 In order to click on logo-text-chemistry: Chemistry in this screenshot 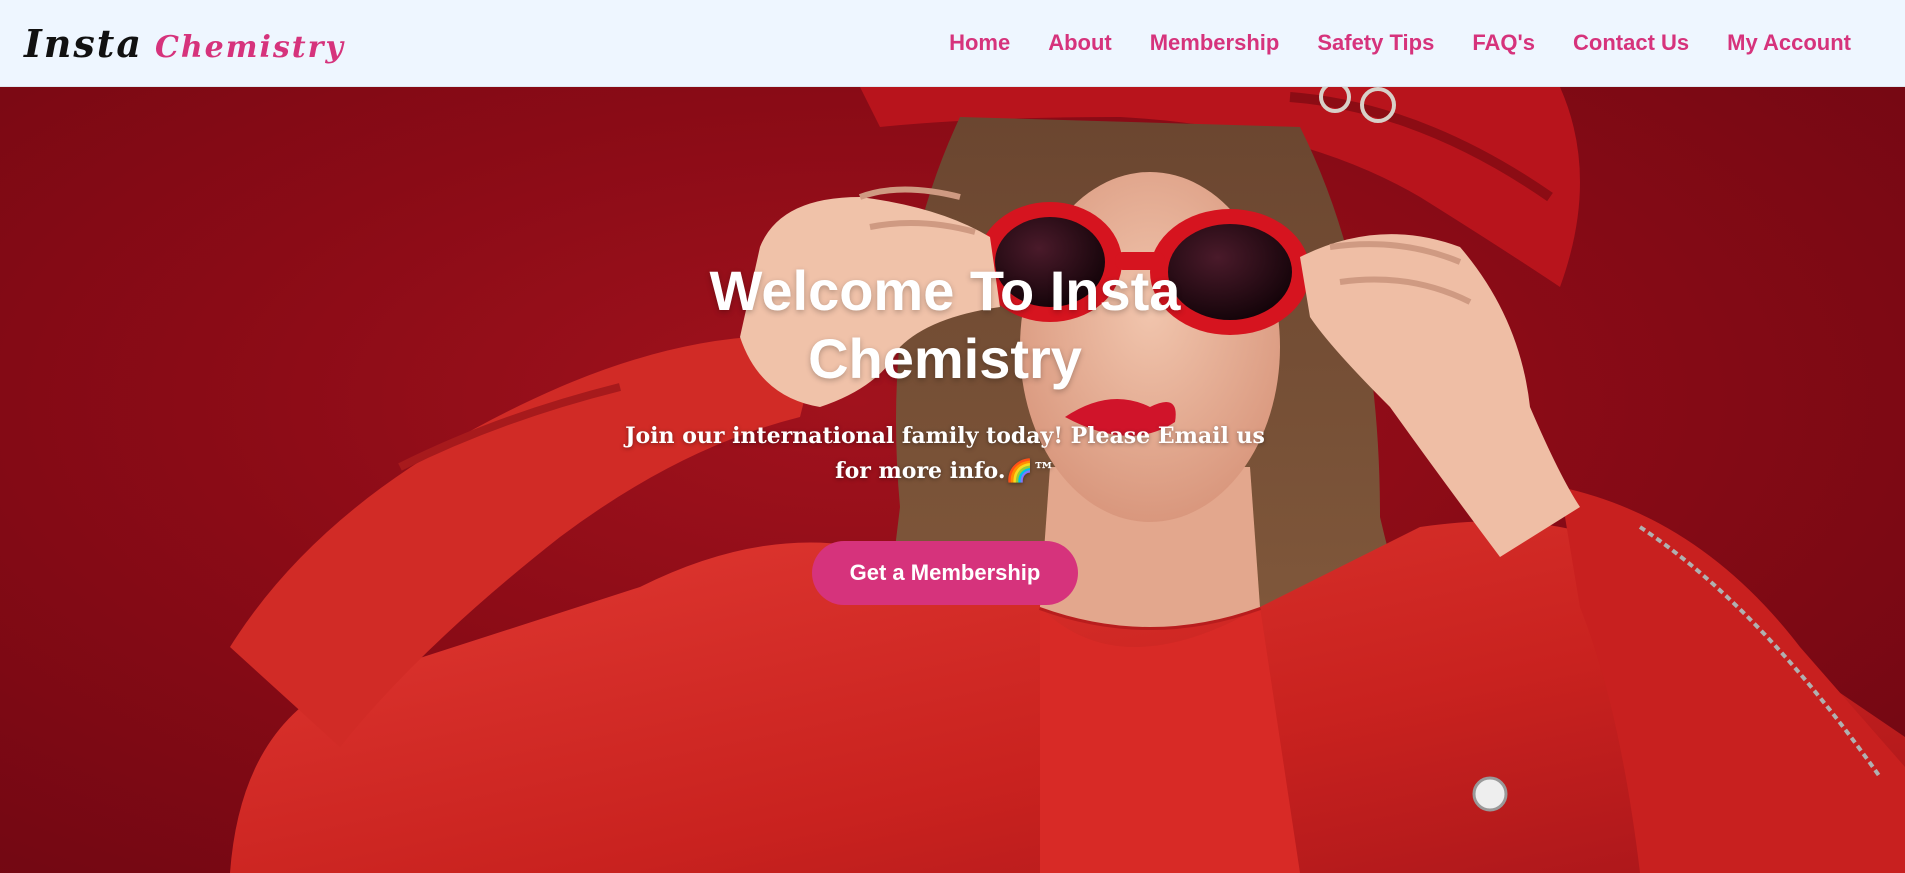, I will do `click(249, 47)`.